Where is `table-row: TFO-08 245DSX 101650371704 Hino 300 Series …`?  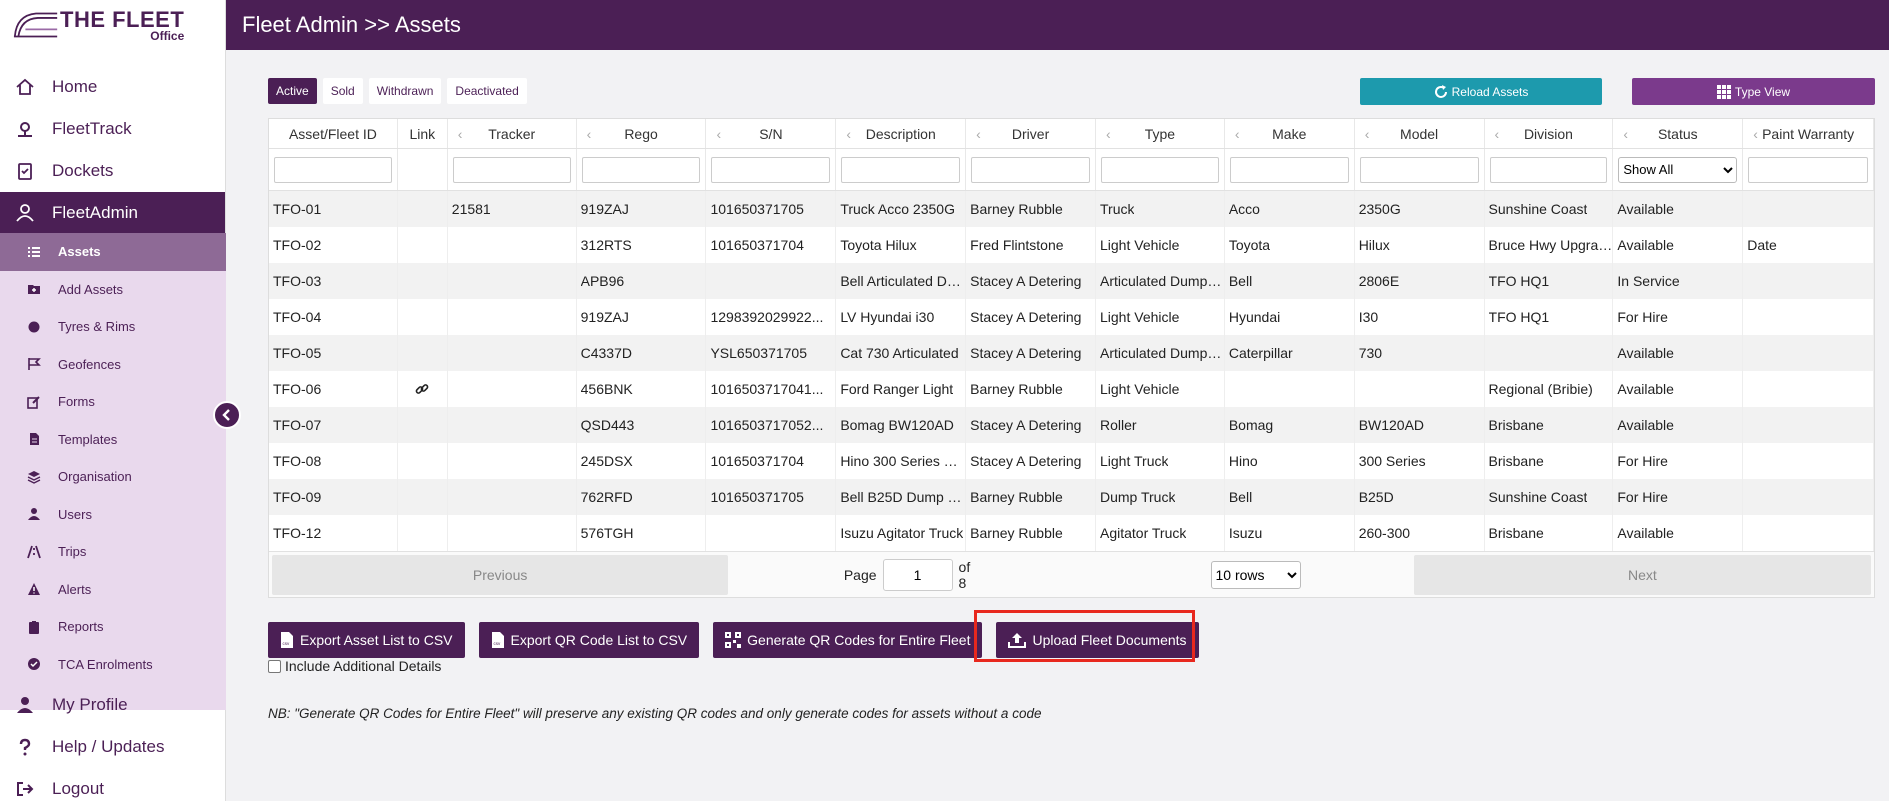 table-row: TFO-08 245DSX 101650371704 Hino 300 Series … is located at coordinates (1072, 461).